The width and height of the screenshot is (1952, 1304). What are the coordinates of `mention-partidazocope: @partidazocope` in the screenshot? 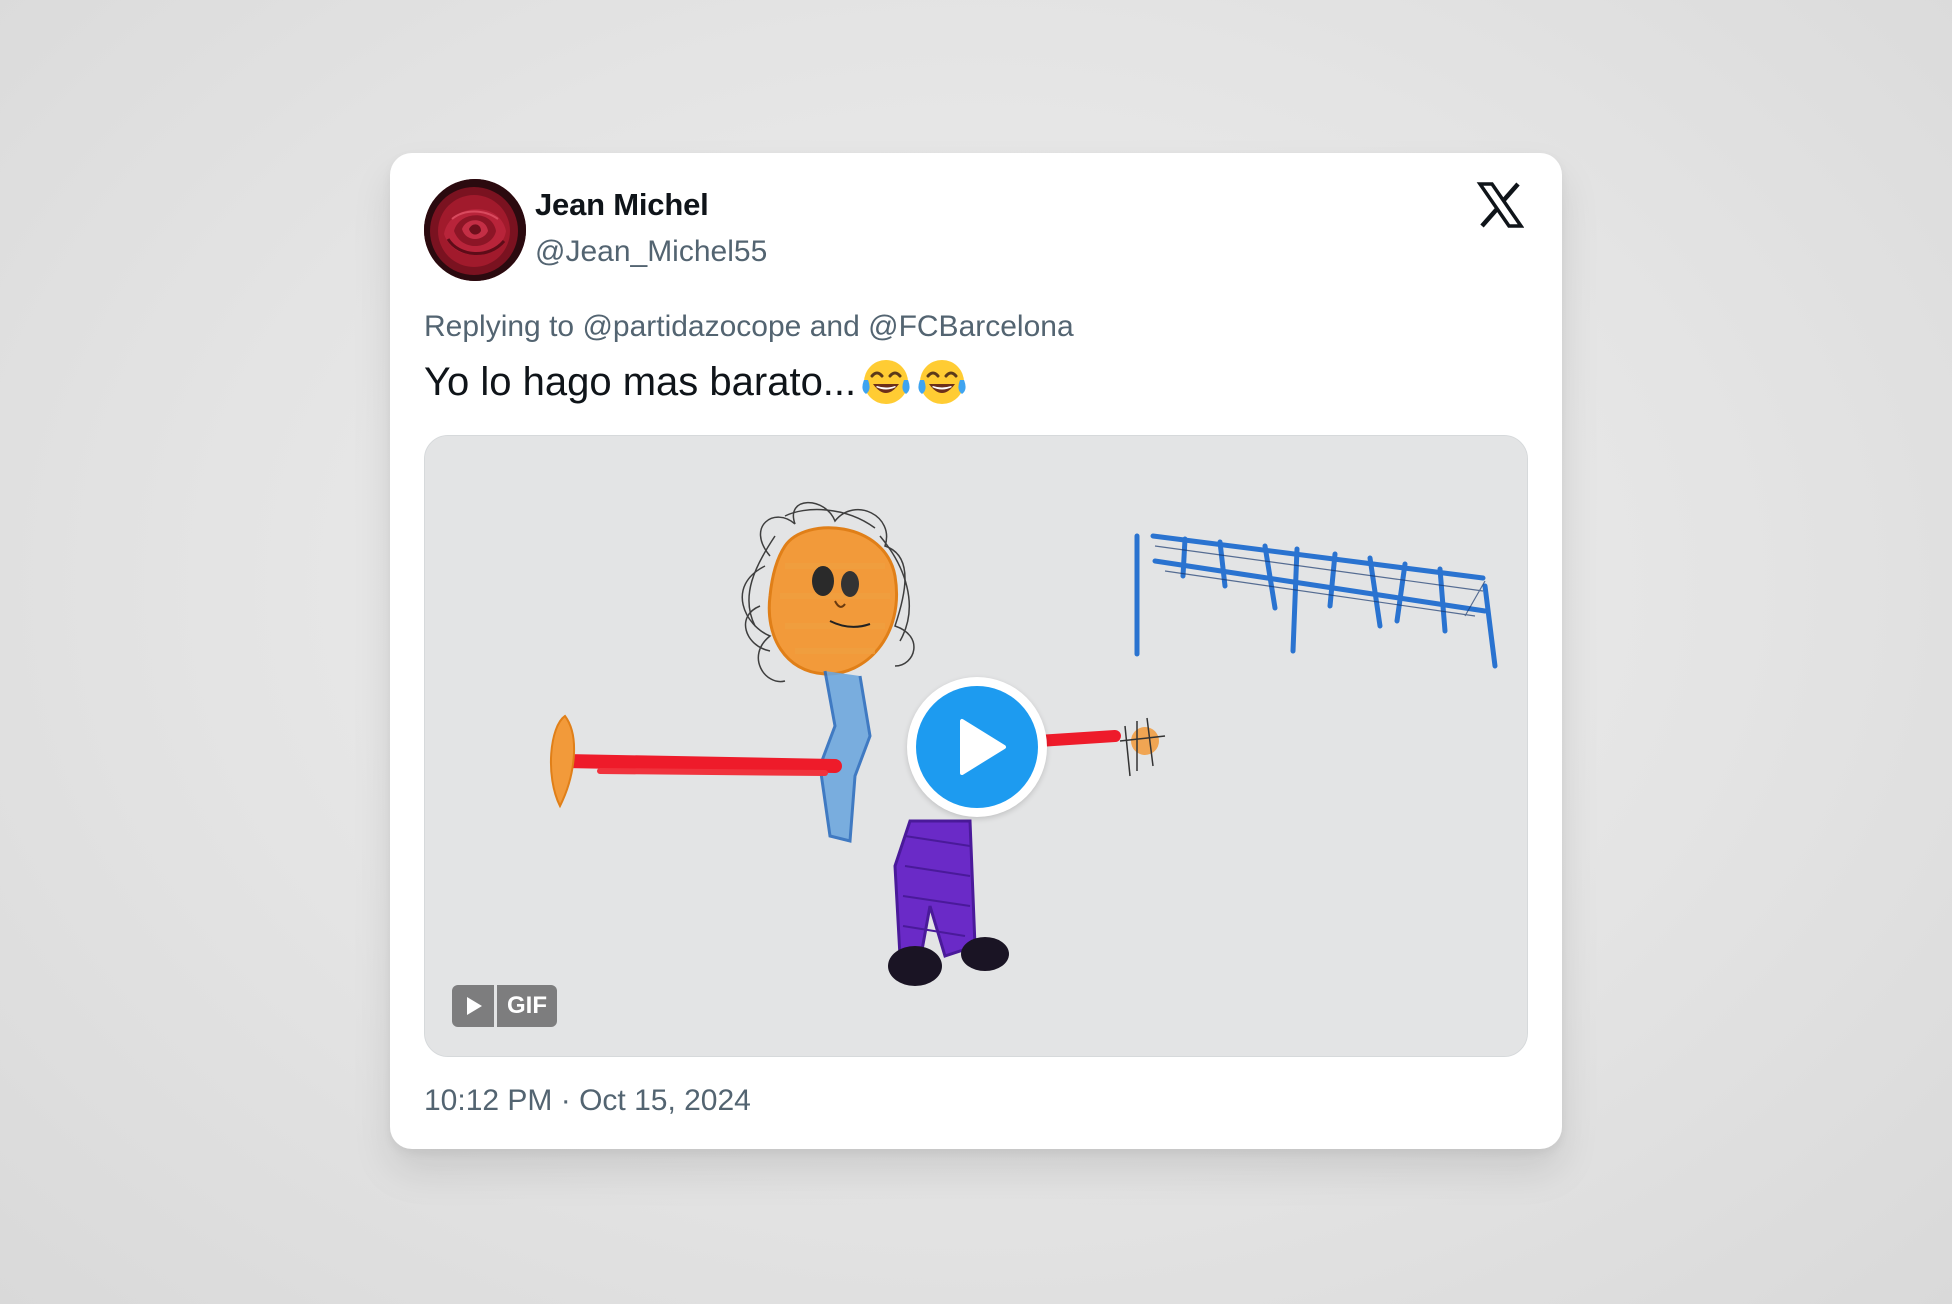 It's located at (691, 326).